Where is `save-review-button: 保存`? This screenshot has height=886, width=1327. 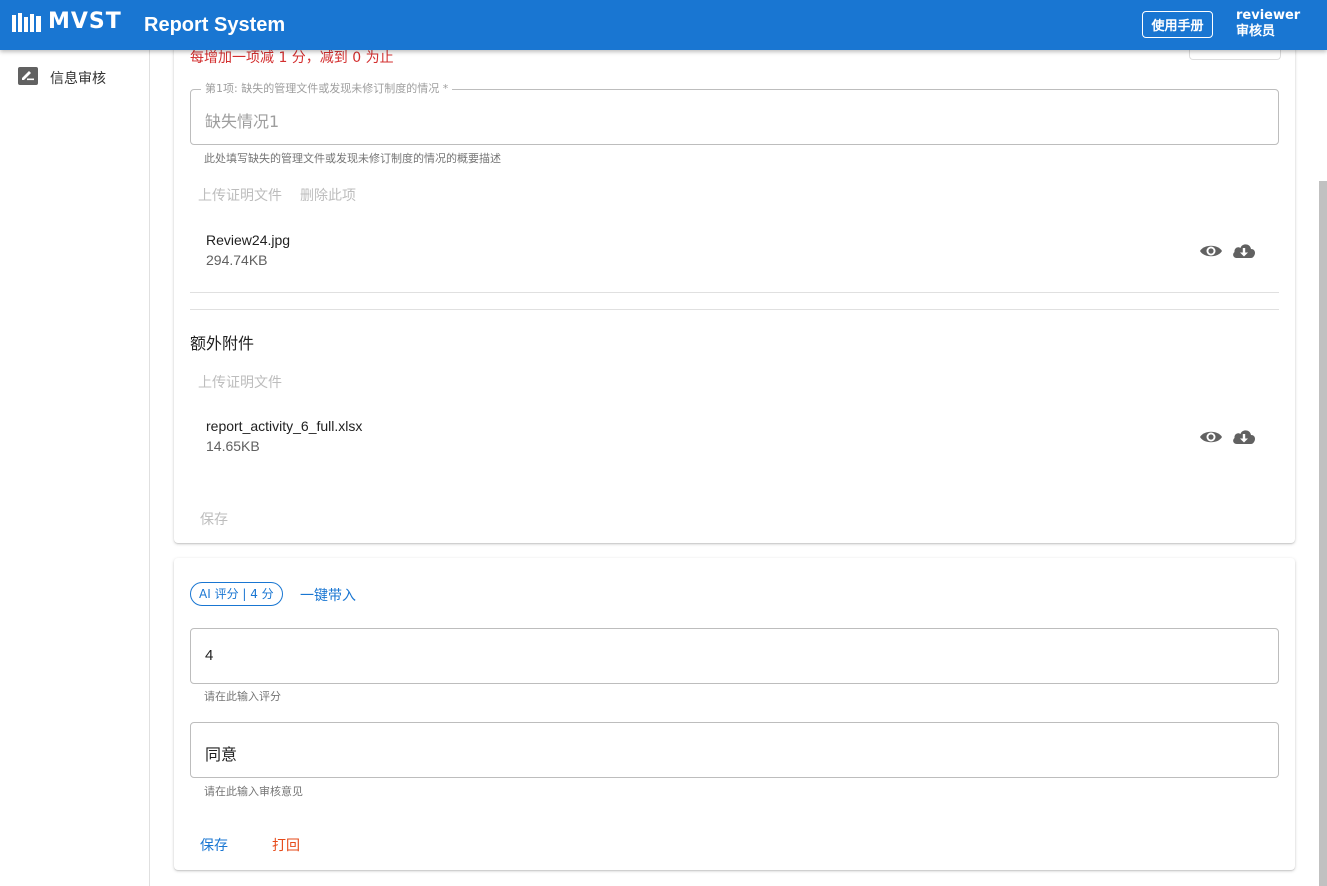
save-review-button: 保存 is located at coordinates (214, 845).